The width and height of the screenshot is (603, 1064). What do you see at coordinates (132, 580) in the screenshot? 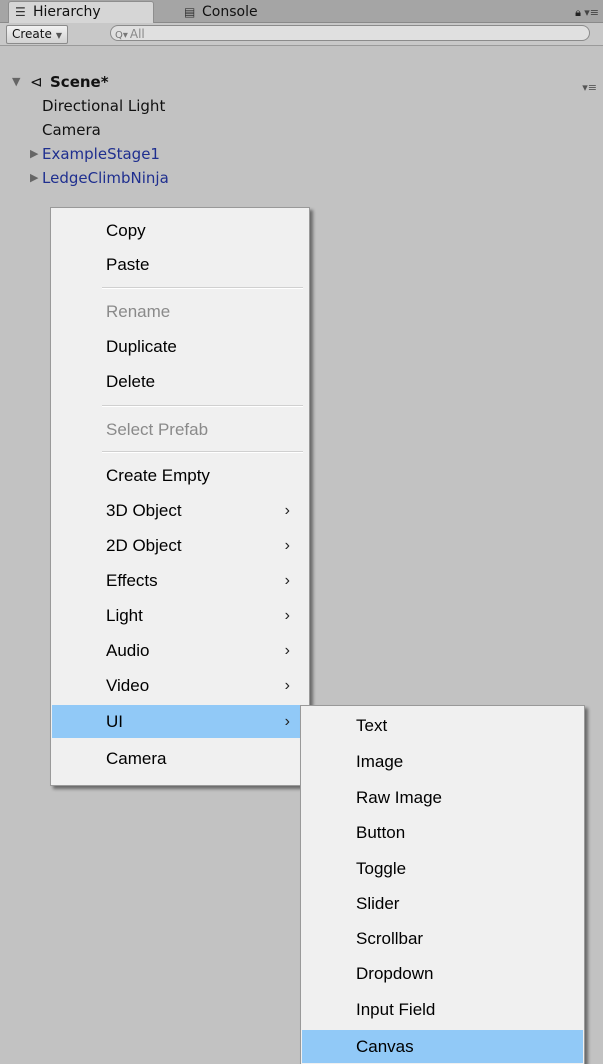
I see `menu-item-label: Effects` at bounding box center [132, 580].